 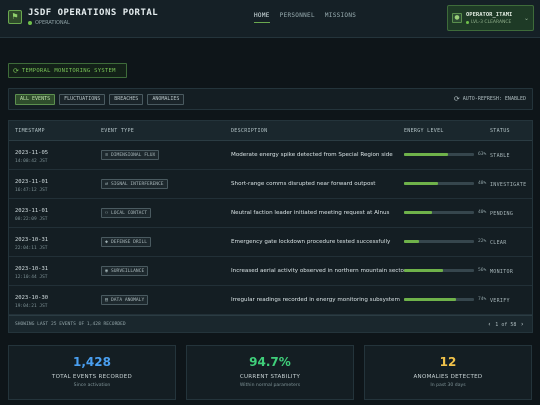 I want to click on event-type-tag: ⇄ SIGNAL INTERFERENCE, so click(x=134, y=184).